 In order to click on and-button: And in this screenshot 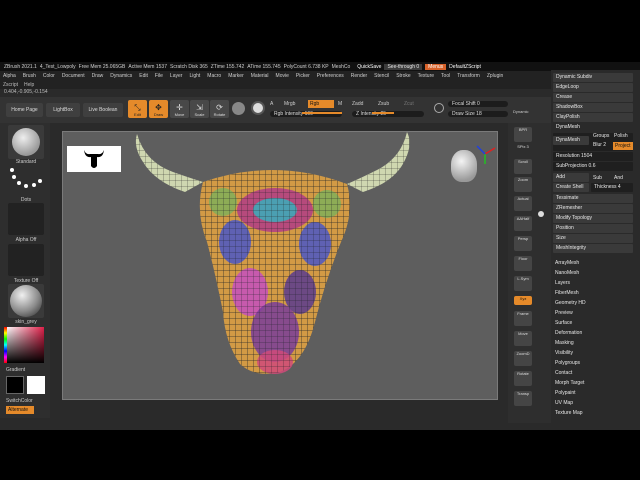, I will do `click(618, 178)`.